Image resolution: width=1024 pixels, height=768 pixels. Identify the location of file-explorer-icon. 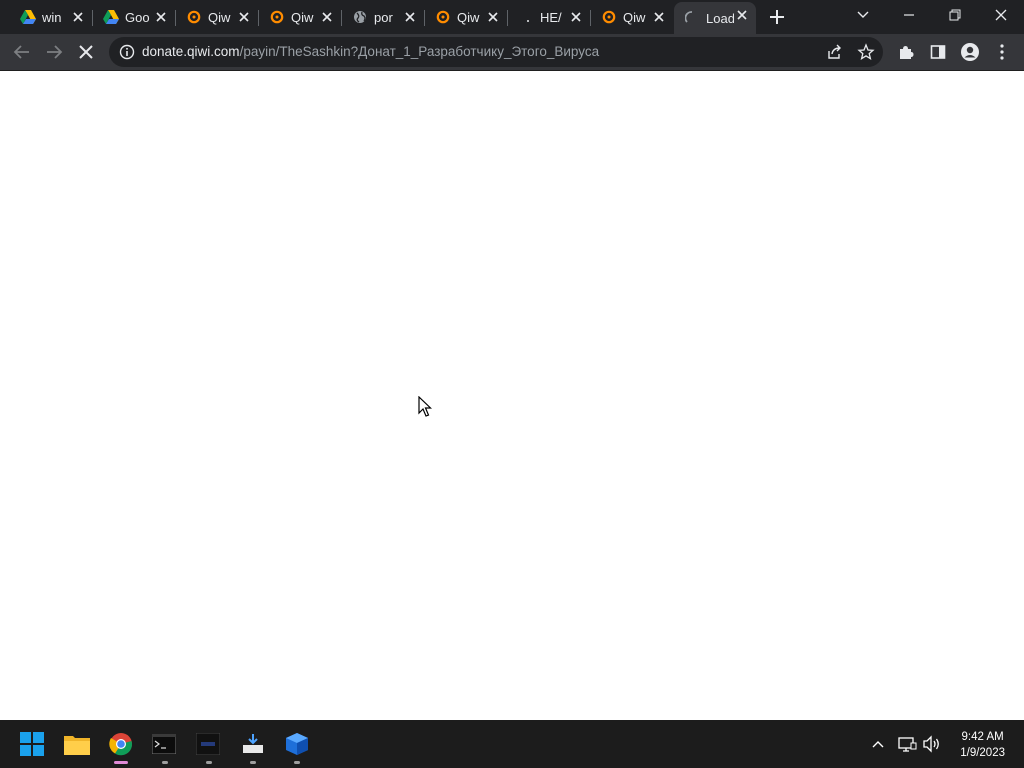
(77, 745).